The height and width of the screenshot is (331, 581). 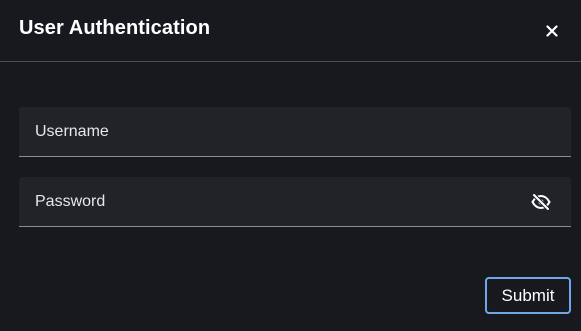 What do you see at coordinates (115, 28) in the screenshot?
I see `dialog-title: User Authentication` at bounding box center [115, 28].